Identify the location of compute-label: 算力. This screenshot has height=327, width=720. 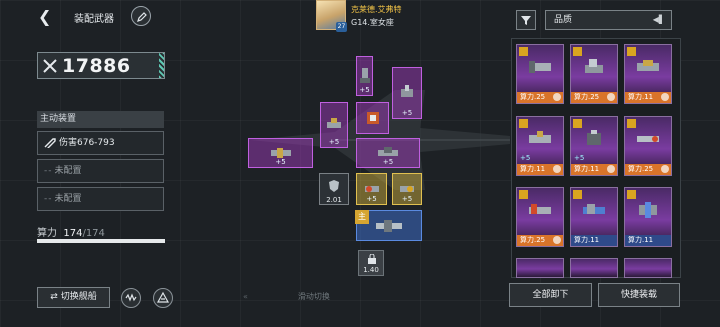
(47, 233).